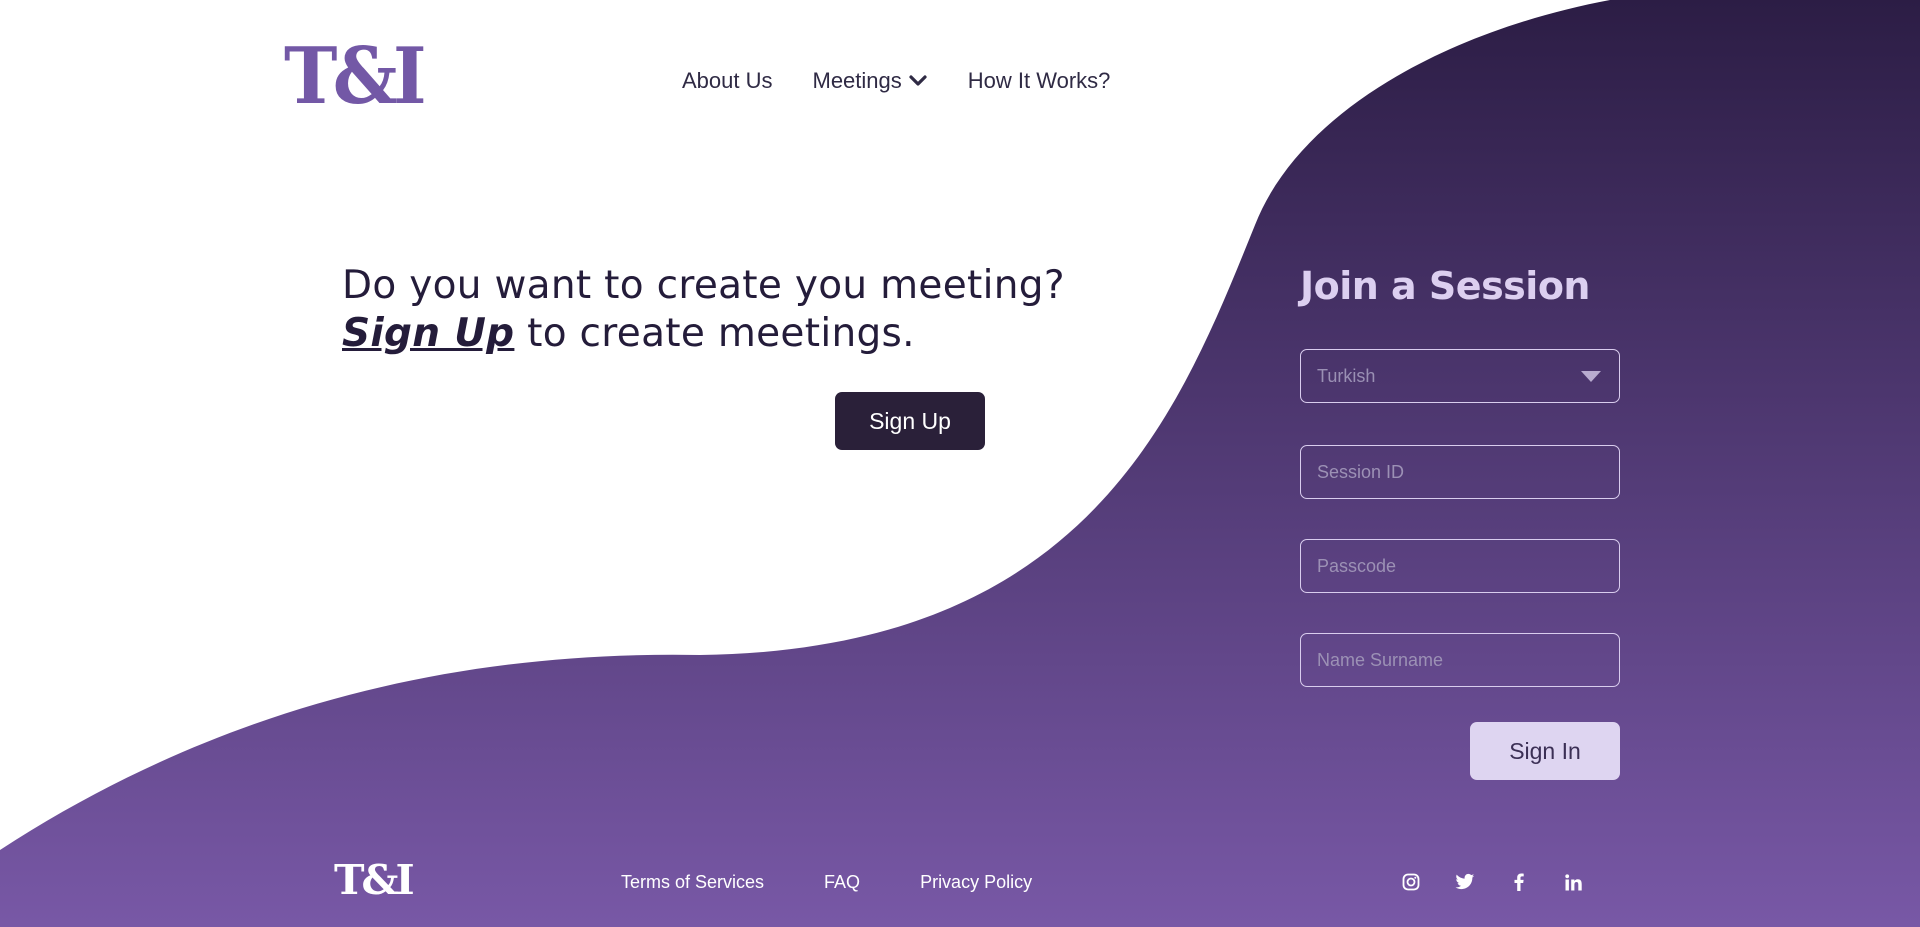 The image size is (1920, 927). Describe the element at coordinates (1591, 376) in the screenshot. I see `caret-down-icon` at that location.